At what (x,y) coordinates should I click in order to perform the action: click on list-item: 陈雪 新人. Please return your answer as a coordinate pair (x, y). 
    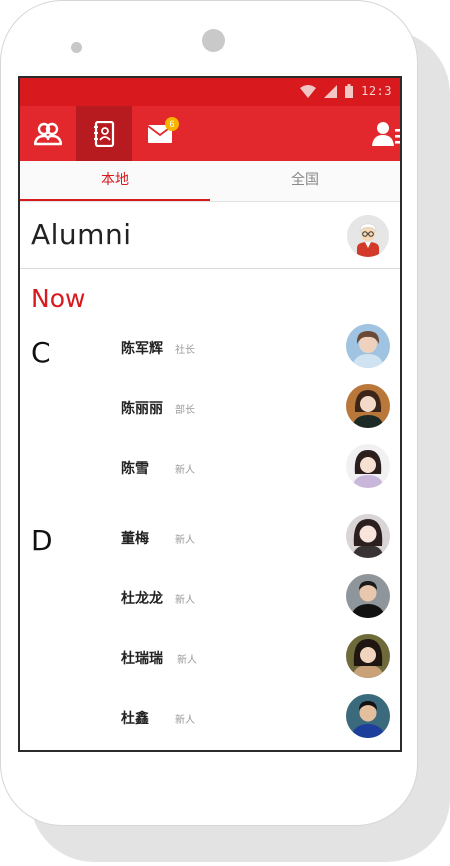
    Looking at the image, I should click on (210, 468).